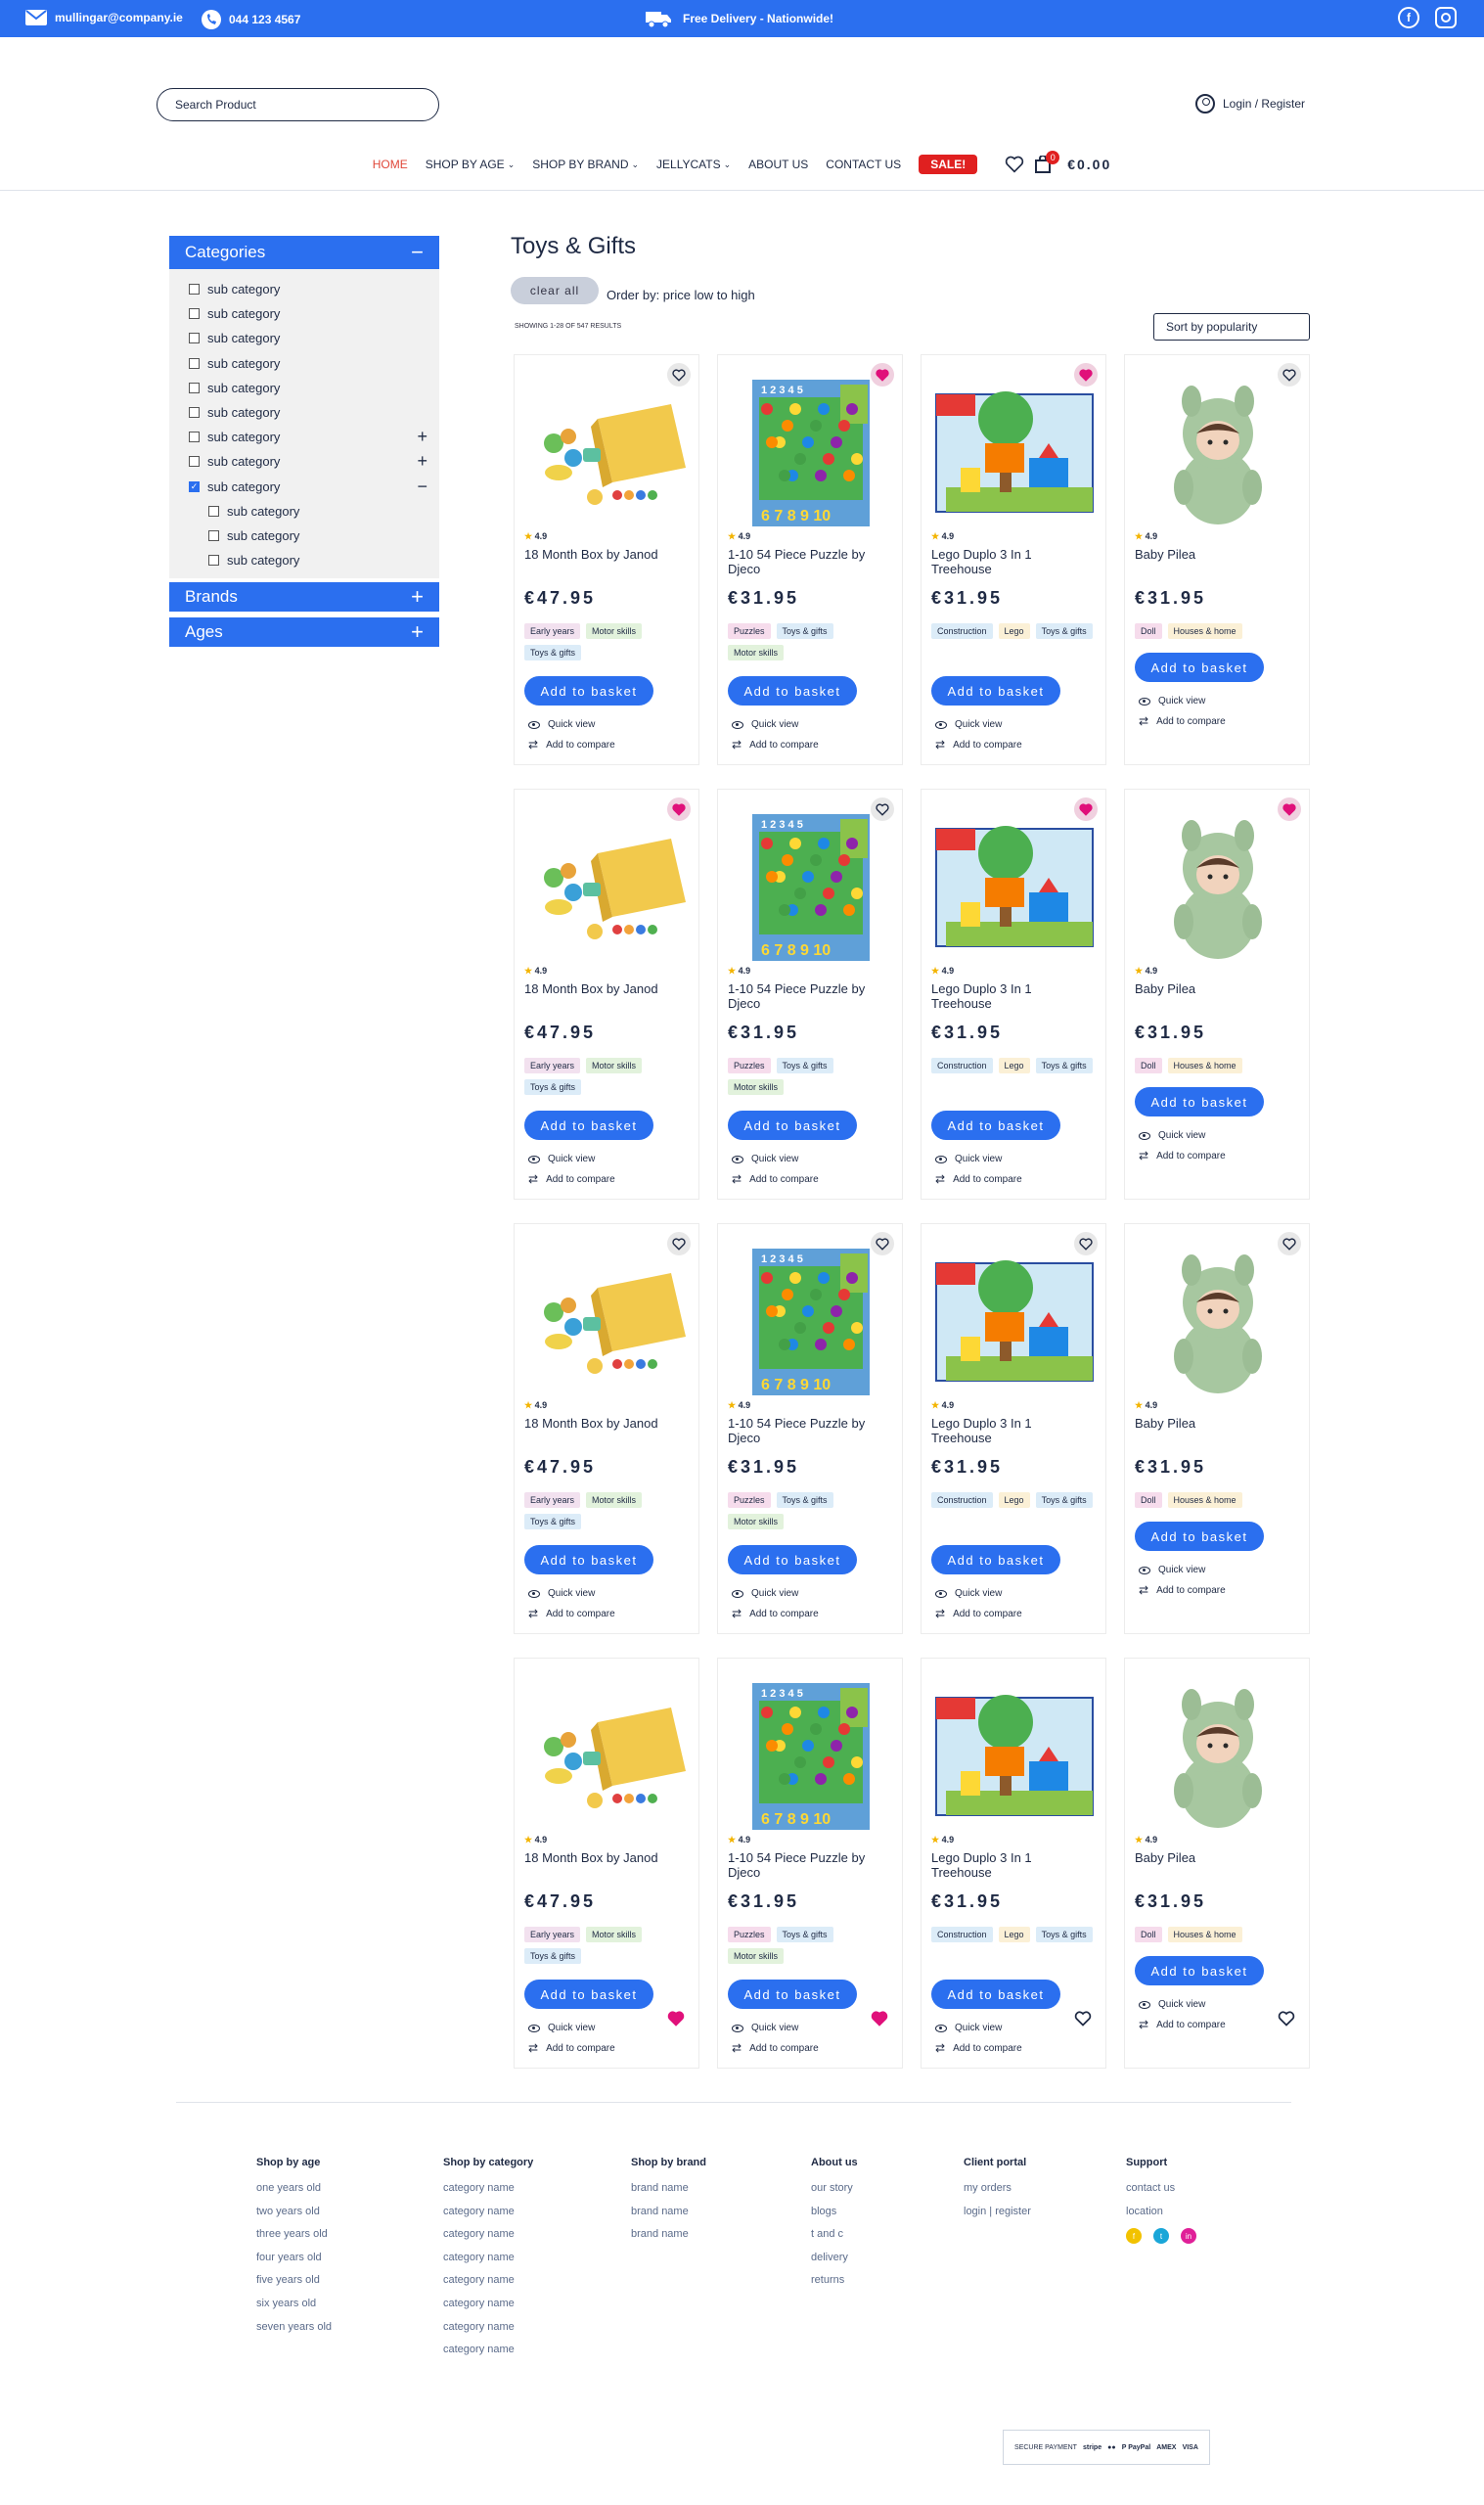  What do you see at coordinates (806, 1865) in the screenshot?
I see `product-name: 1-10 54 Piece Puzzle by Djeco` at bounding box center [806, 1865].